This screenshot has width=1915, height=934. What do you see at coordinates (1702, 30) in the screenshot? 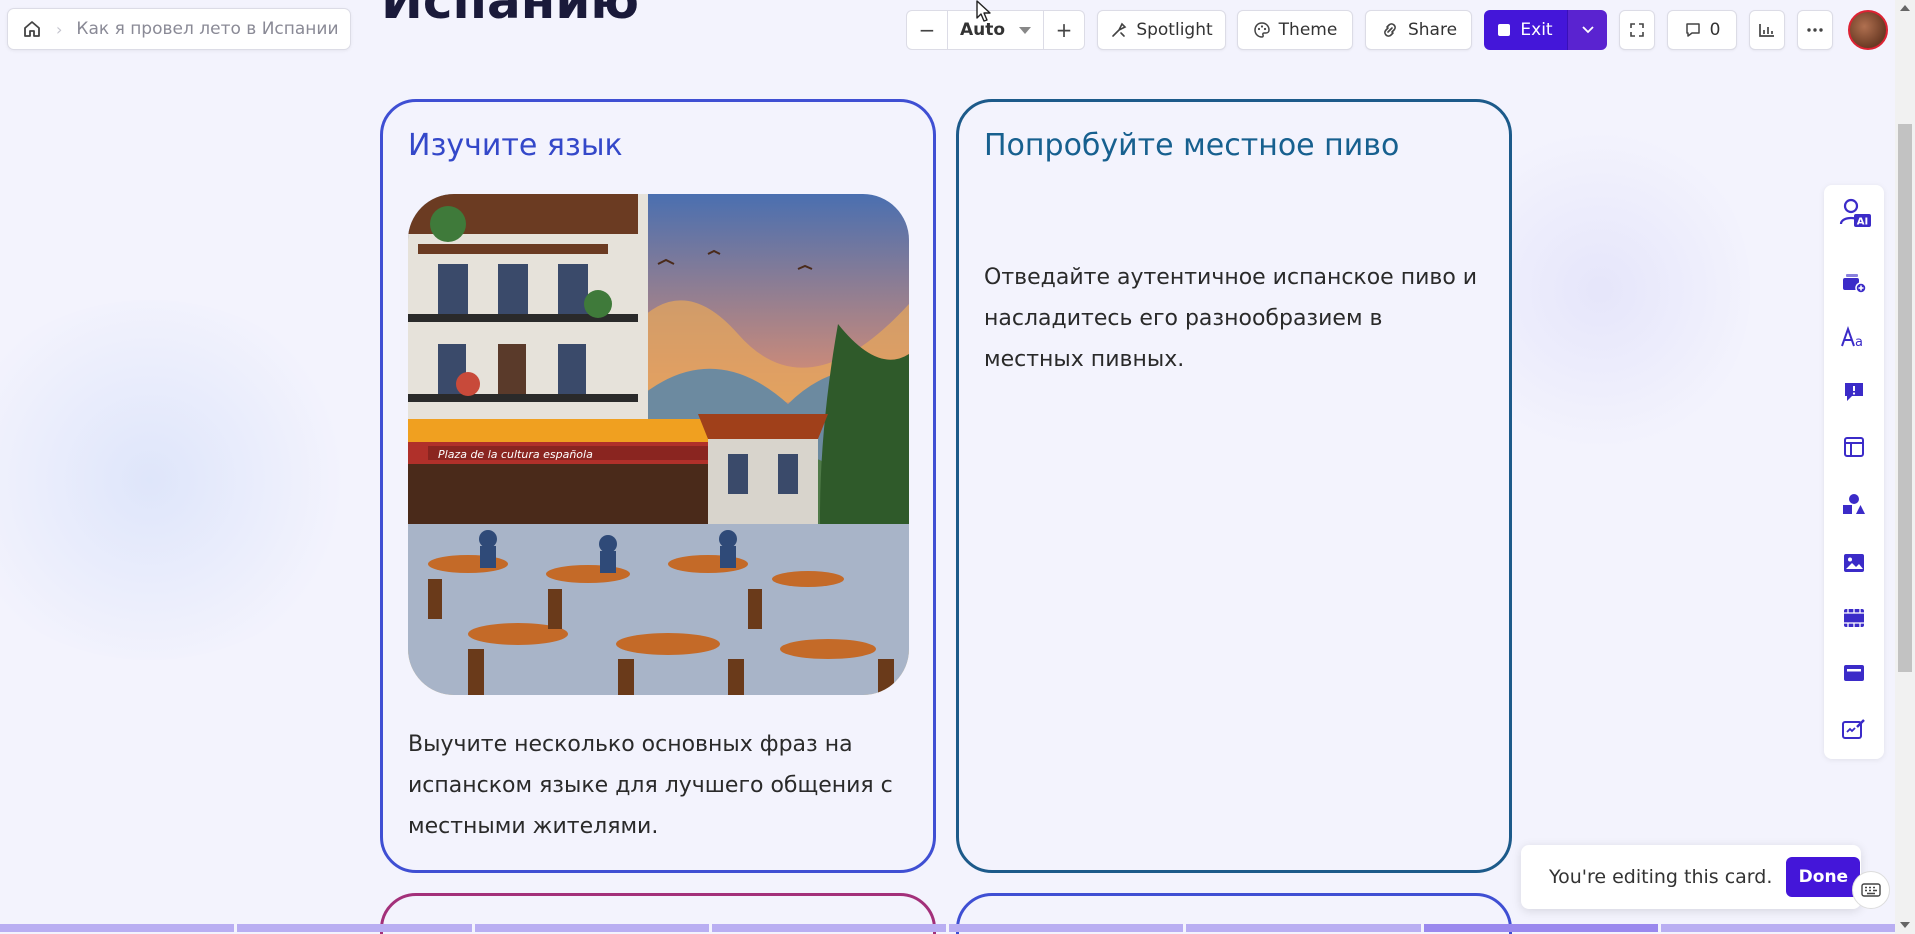
I see `comments-button: 0` at bounding box center [1702, 30].